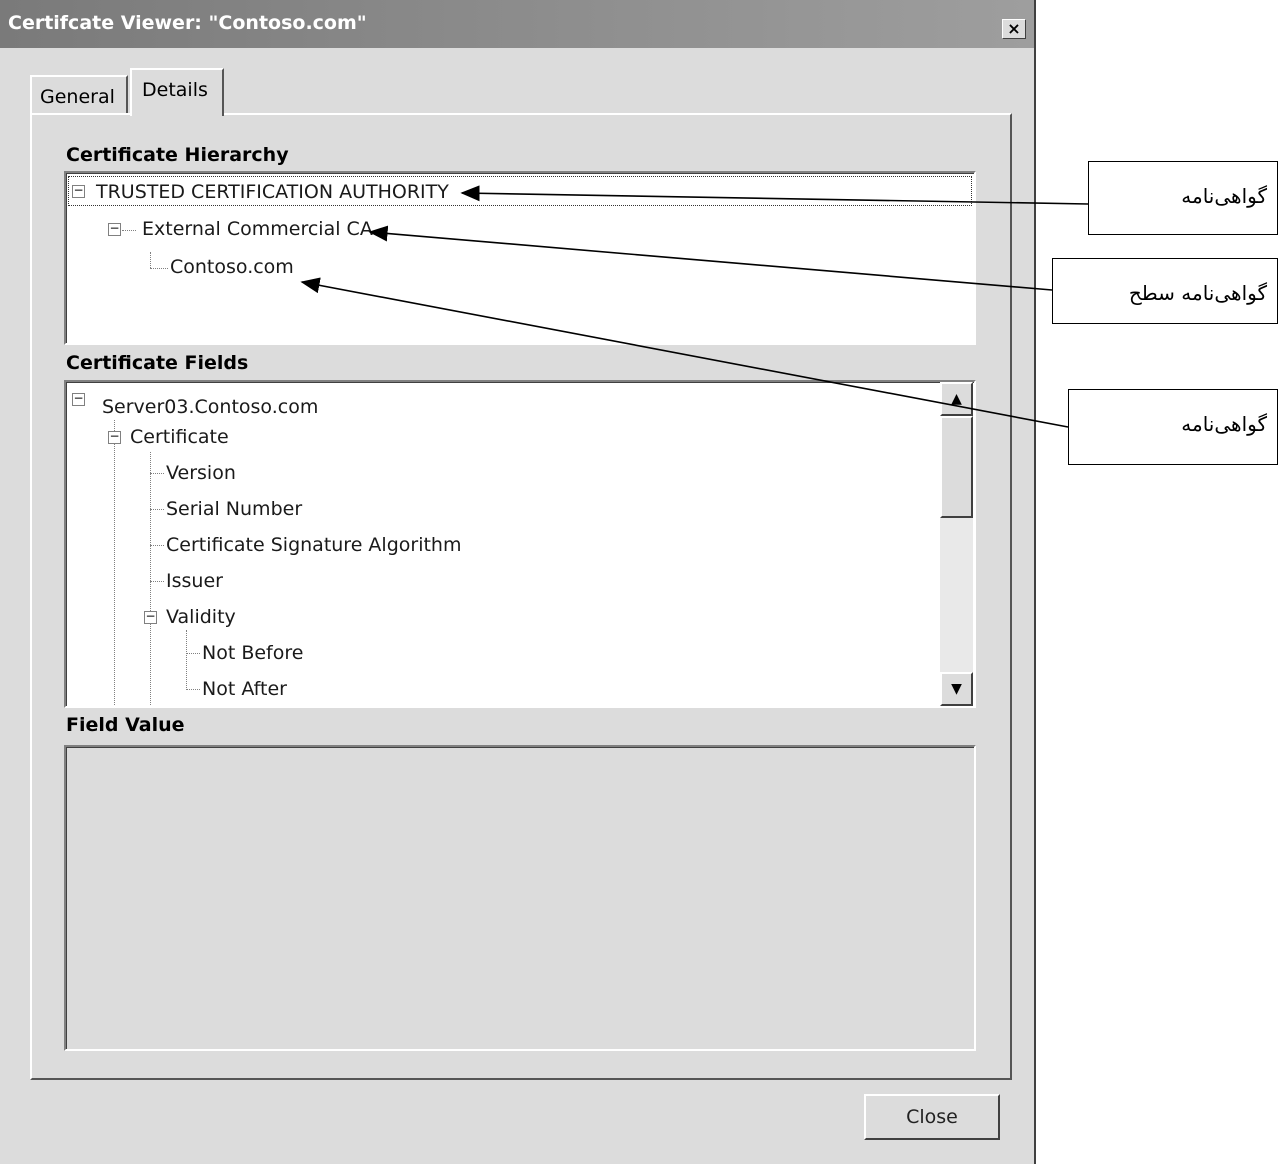 The width and height of the screenshot is (1288, 1164). I want to click on annotation-arrows, so click(694, 306).